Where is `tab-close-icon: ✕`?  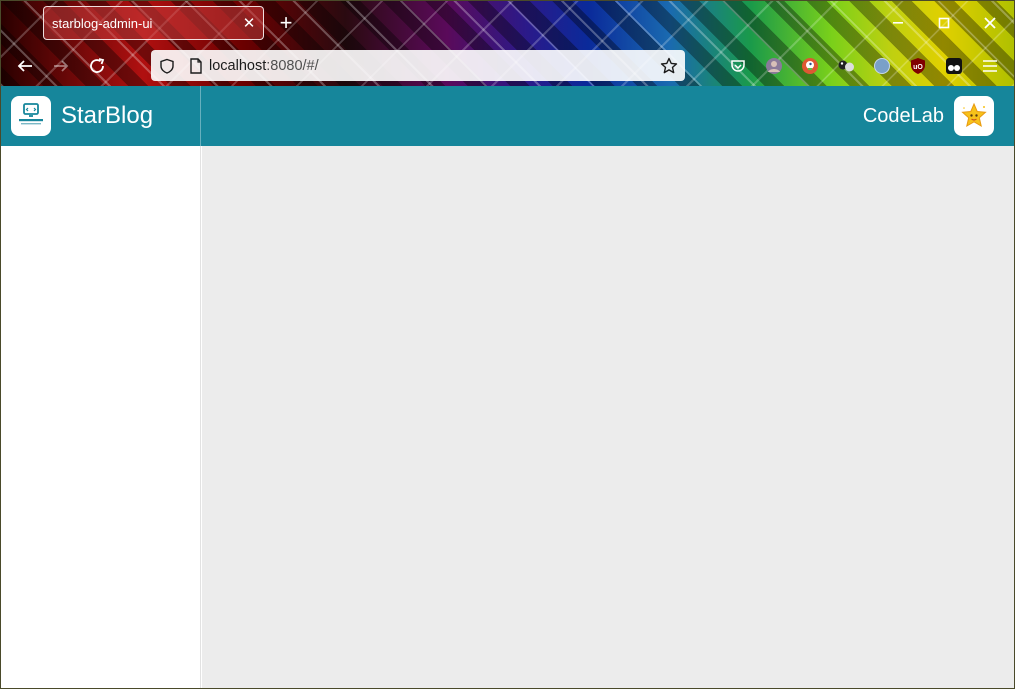 tab-close-icon: ✕ is located at coordinates (249, 23).